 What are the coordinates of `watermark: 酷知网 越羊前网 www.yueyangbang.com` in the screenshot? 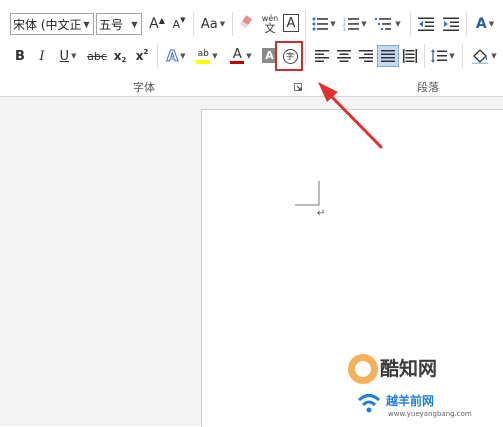 It's located at (423, 388).